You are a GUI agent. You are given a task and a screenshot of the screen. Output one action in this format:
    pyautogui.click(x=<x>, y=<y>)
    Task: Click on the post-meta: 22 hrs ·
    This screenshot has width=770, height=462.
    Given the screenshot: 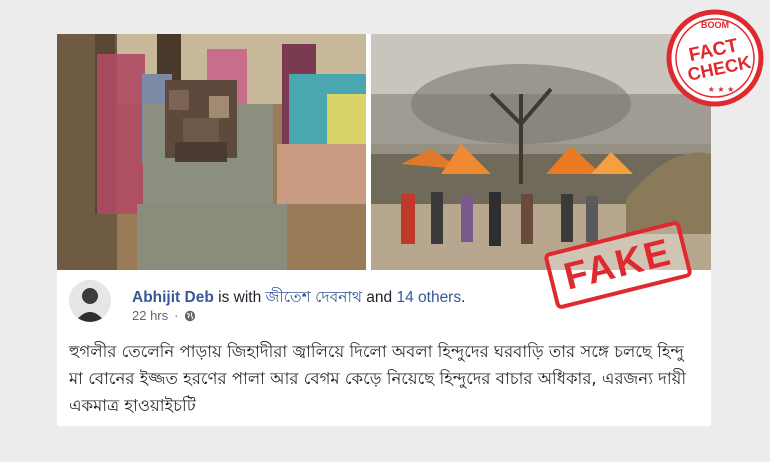 What is the action you would take?
    pyautogui.click(x=164, y=315)
    